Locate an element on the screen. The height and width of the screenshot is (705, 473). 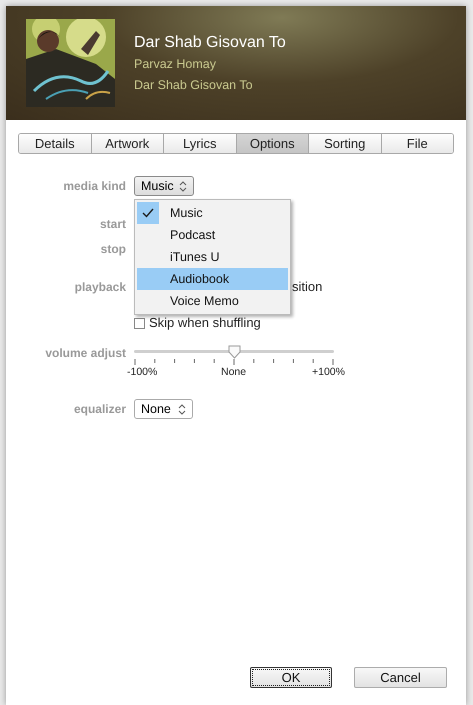
checkmark-icon is located at coordinates (148, 213).